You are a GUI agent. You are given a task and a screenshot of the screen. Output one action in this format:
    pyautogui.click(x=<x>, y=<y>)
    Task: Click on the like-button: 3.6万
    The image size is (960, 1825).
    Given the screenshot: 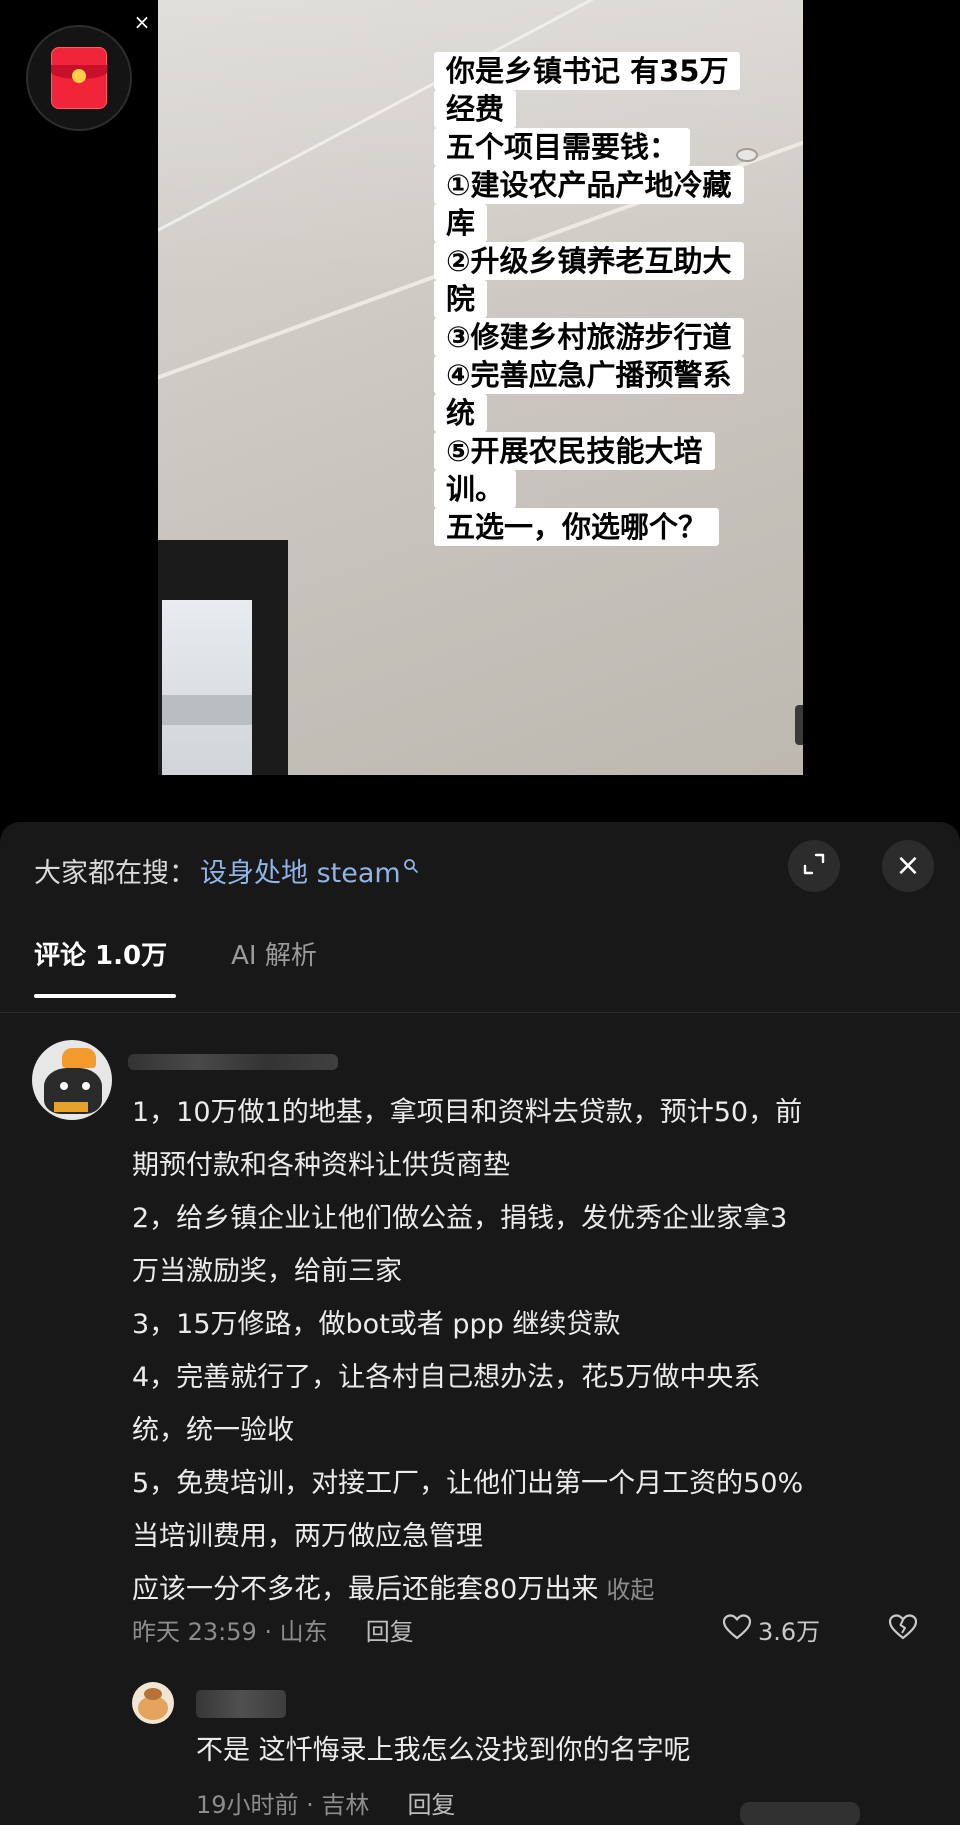 What is the action you would take?
    pyautogui.click(x=771, y=1629)
    